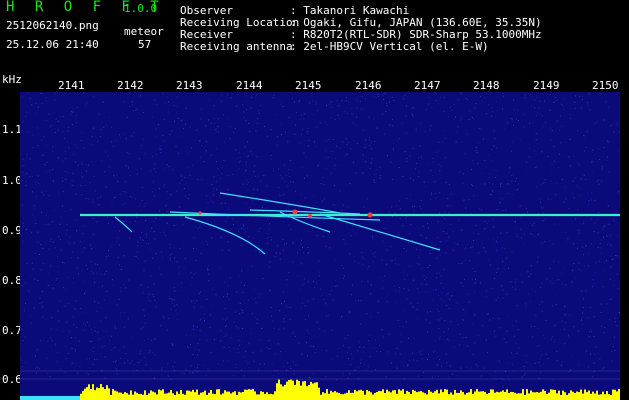 This screenshot has height=400, width=629. What do you see at coordinates (486, 85) in the screenshot?
I see `x-tick: 2148` at bounding box center [486, 85].